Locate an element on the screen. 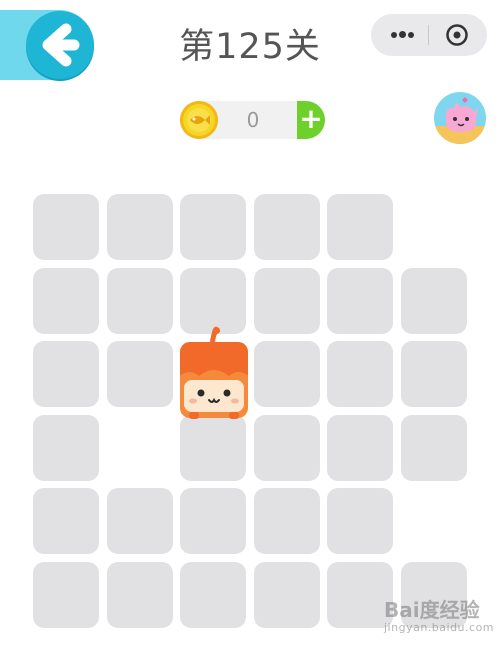  capsule-divider is located at coordinates (428, 35).